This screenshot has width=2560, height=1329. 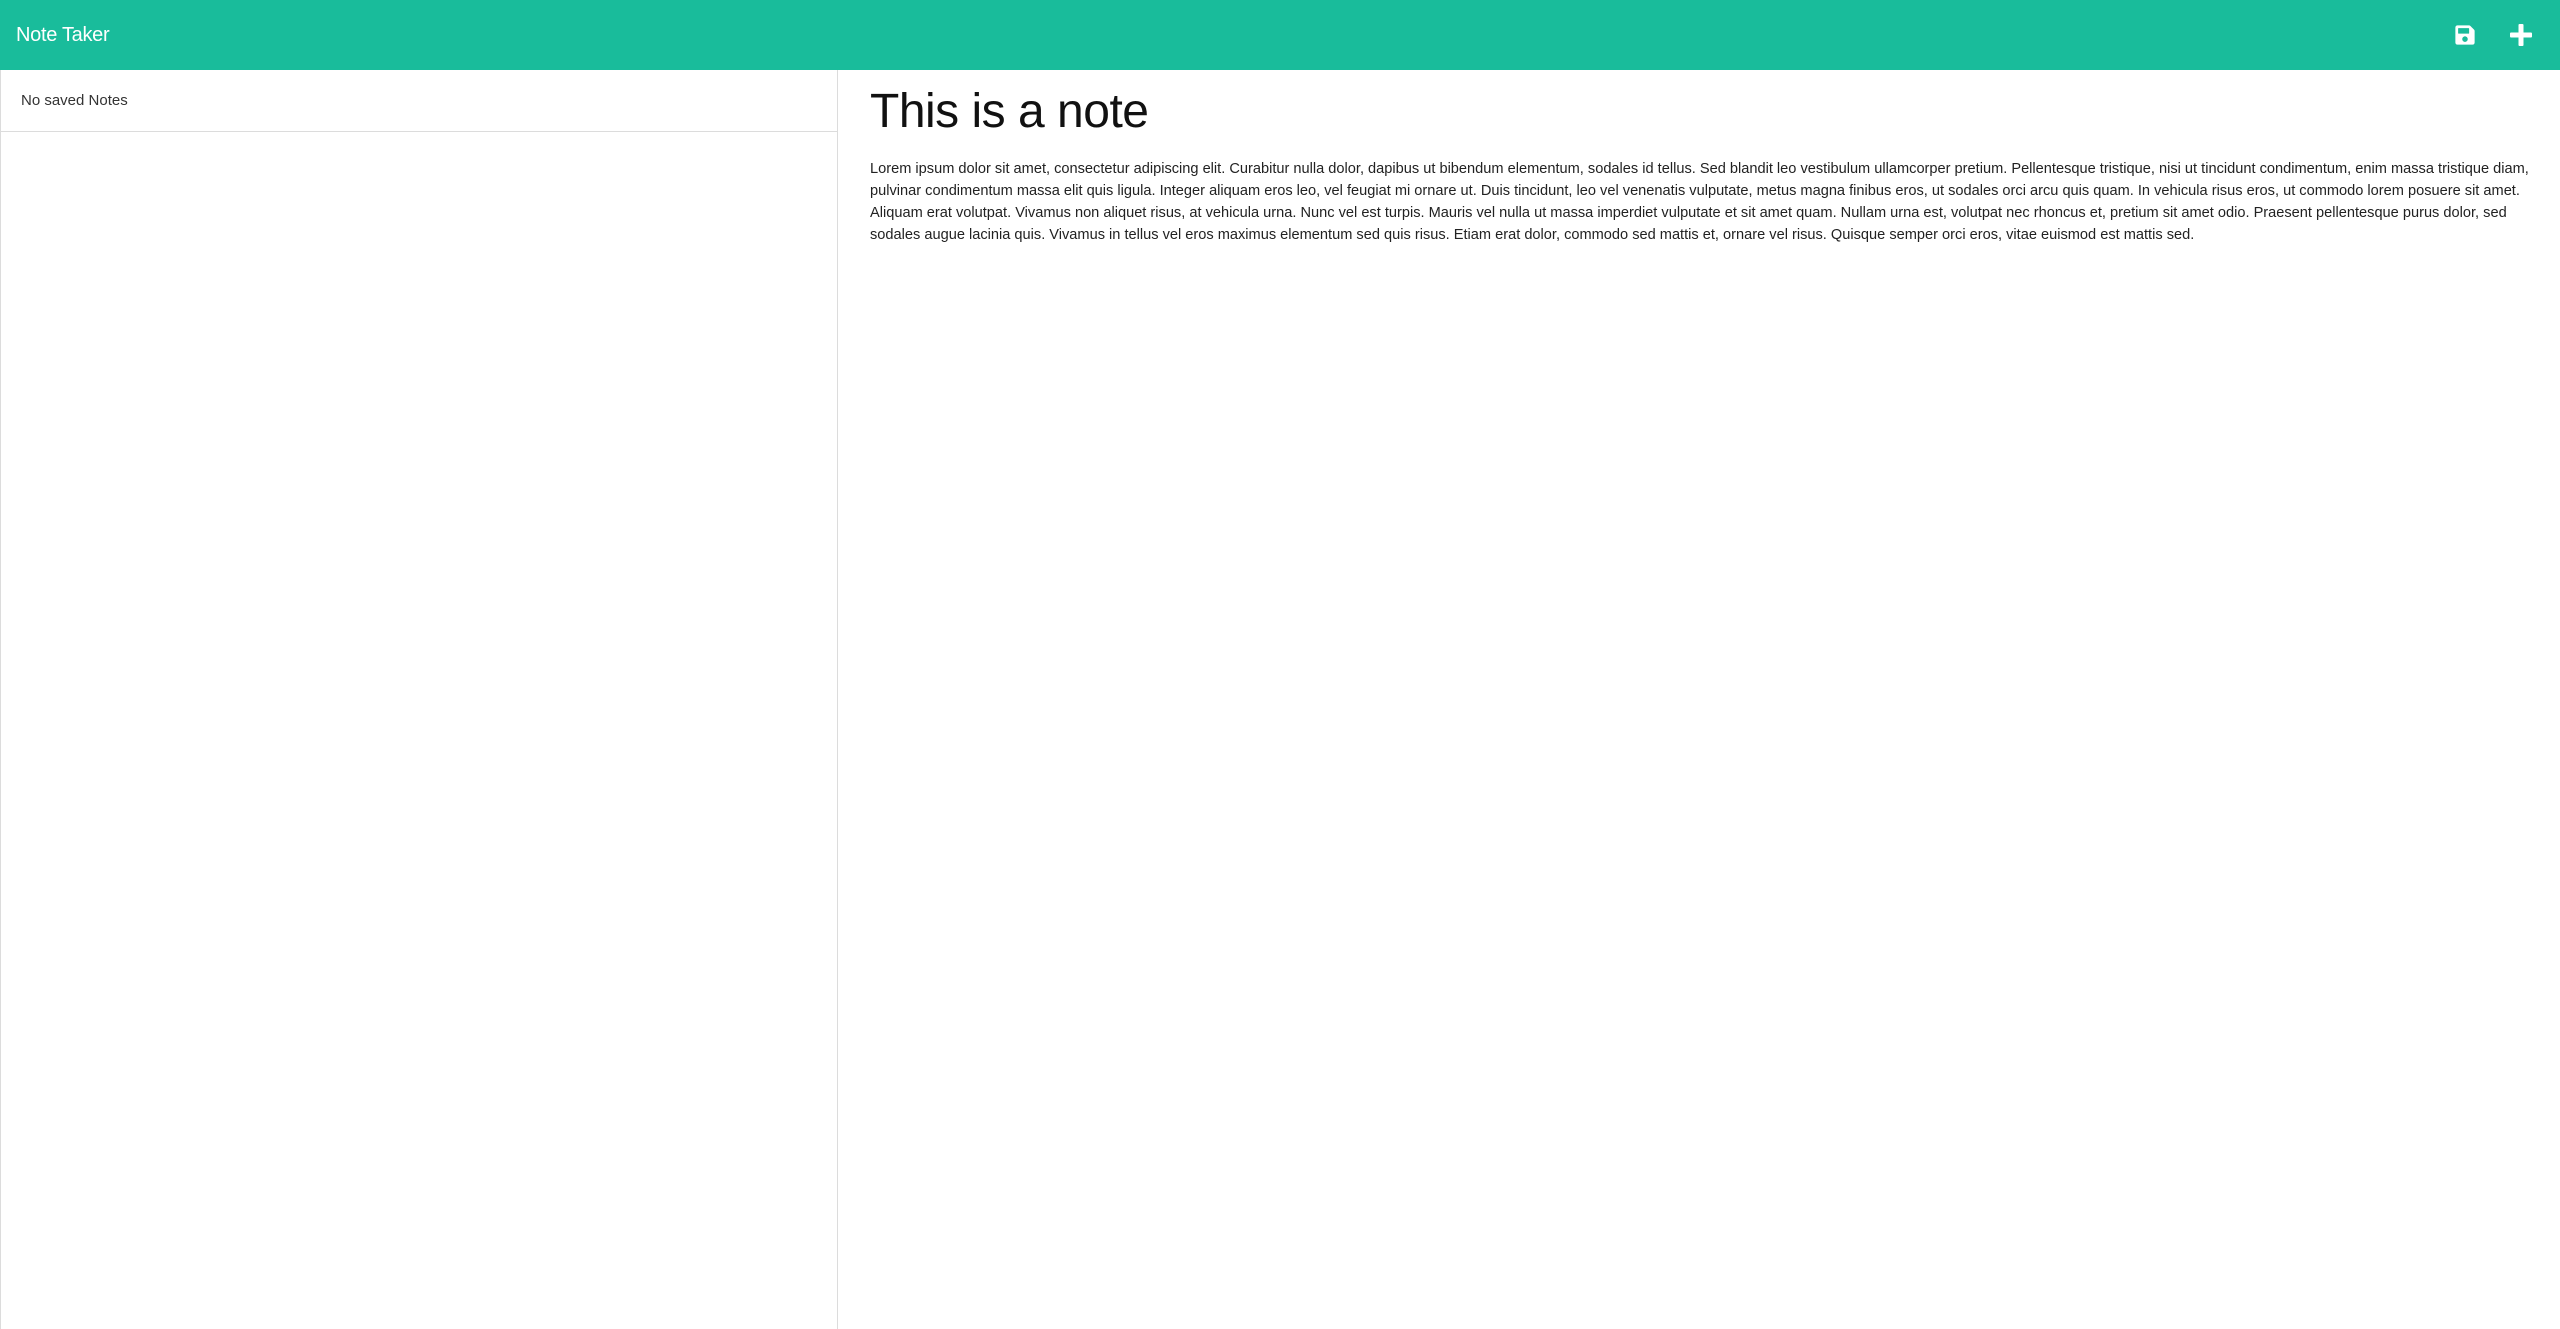 I want to click on save-note-button, so click(x=2465, y=35).